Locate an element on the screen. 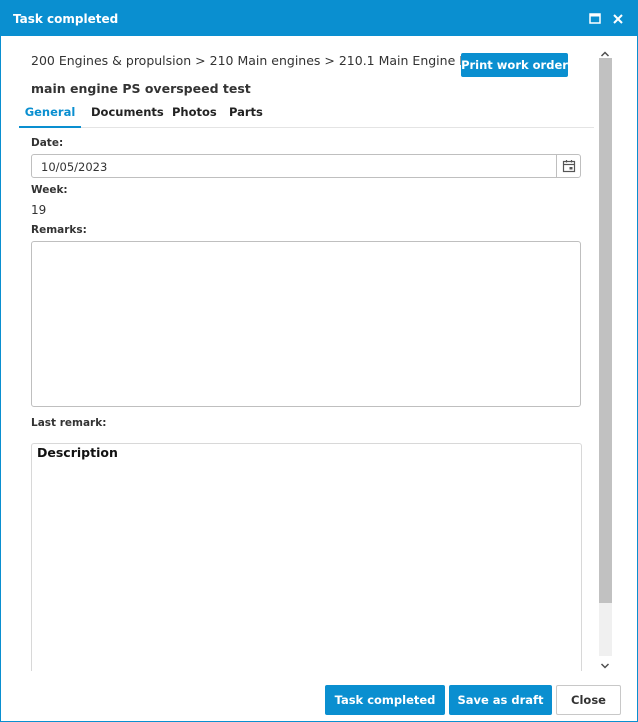  tab-general: General is located at coordinates (50, 117).